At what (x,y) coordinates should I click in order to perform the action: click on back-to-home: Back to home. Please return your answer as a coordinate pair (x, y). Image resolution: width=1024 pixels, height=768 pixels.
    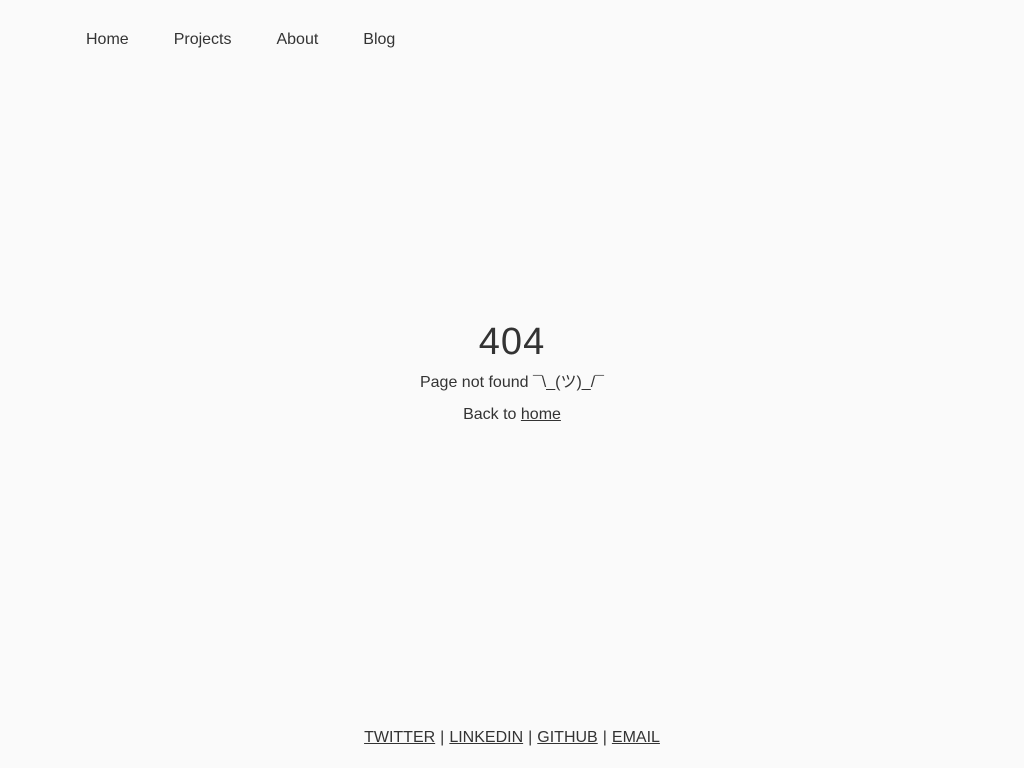
    Looking at the image, I should click on (512, 415).